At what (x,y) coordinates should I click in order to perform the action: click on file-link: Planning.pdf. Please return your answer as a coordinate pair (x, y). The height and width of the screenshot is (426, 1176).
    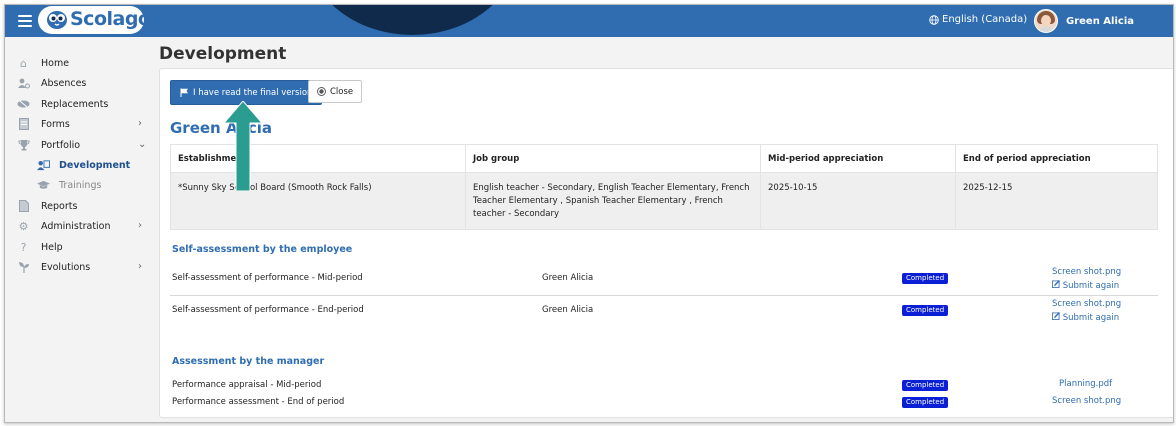
    Looking at the image, I should click on (1085, 384).